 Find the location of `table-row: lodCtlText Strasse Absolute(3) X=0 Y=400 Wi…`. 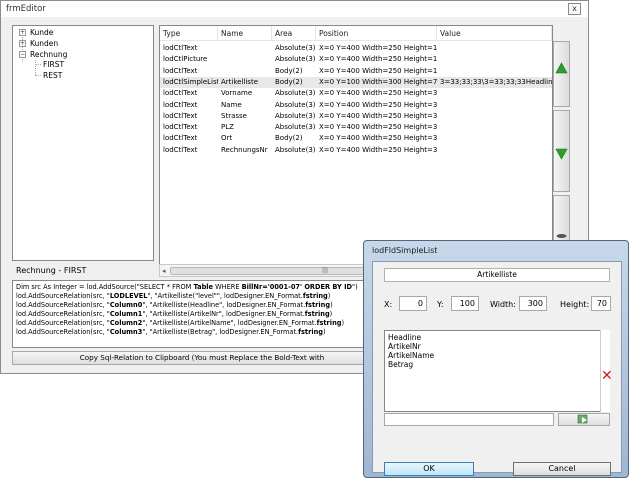

table-row: lodCtlText Strasse Absolute(3) X=0 Y=400 Wi… is located at coordinates (356, 116).